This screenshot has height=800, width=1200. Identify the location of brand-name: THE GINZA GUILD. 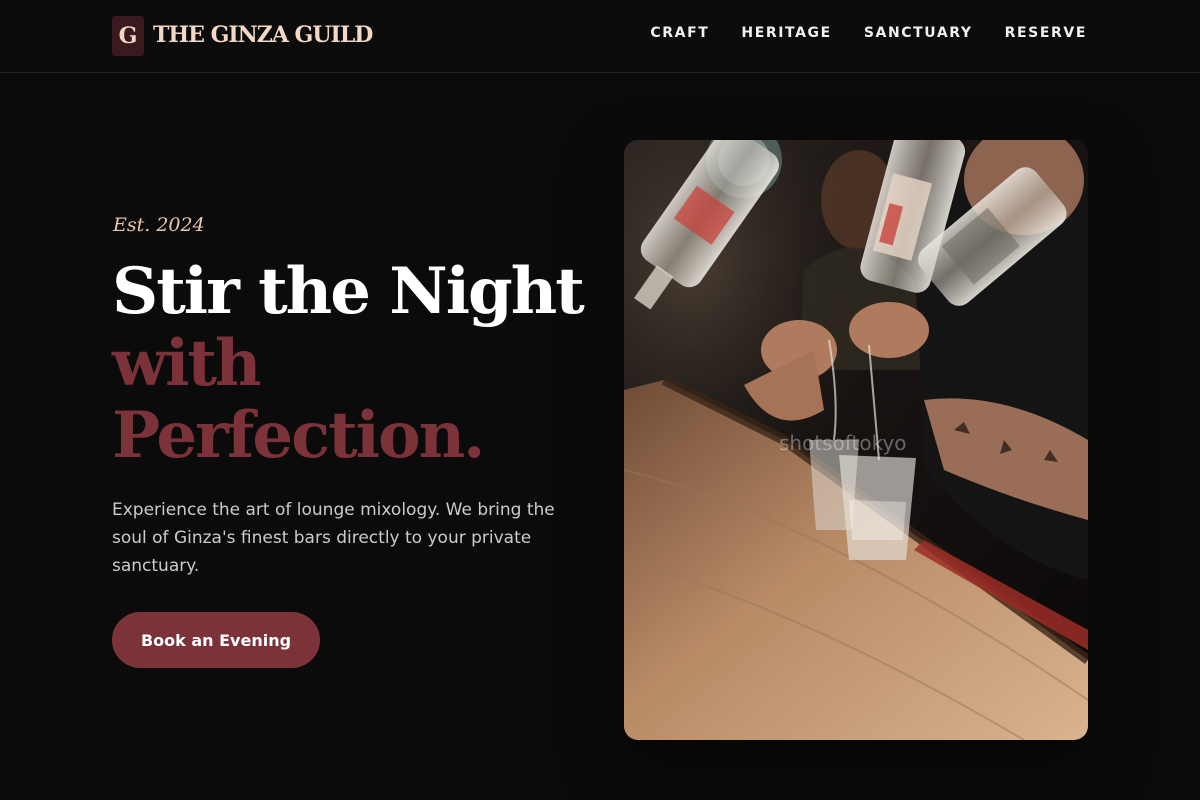
(263, 35).